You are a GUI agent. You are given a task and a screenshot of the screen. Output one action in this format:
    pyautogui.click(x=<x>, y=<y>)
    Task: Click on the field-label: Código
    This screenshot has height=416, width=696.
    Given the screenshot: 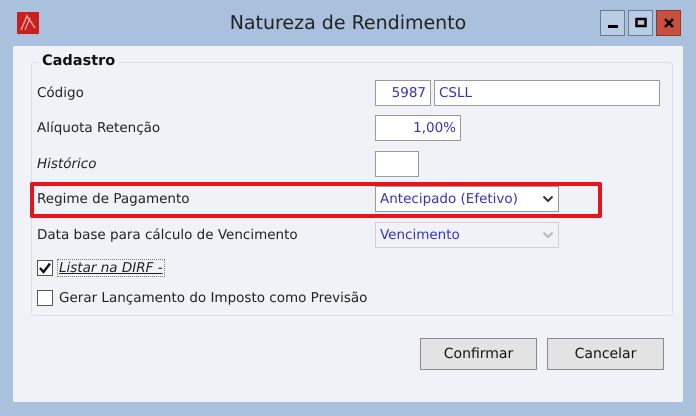 What is the action you would take?
    pyautogui.click(x=61, y=92)
    